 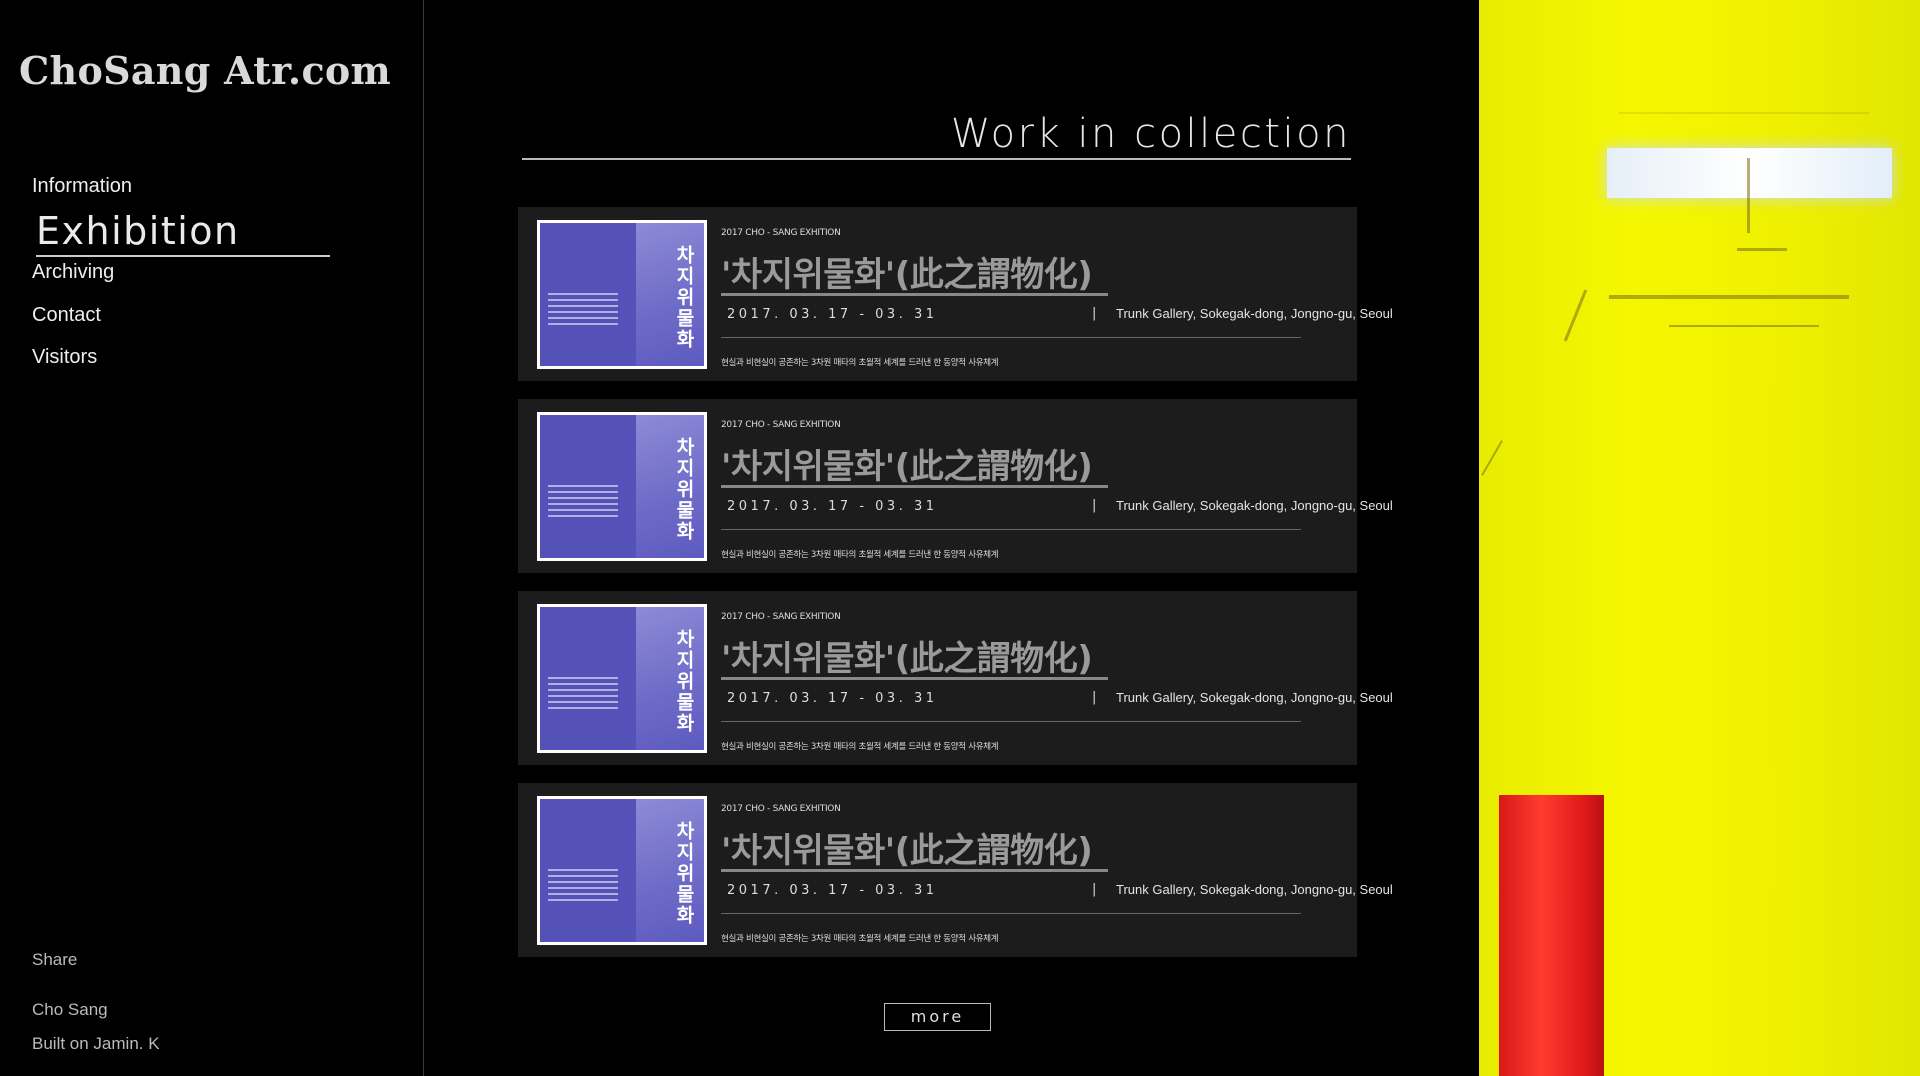 I want to click on author-name: Cho Sang, so click(x=70, y=1009).